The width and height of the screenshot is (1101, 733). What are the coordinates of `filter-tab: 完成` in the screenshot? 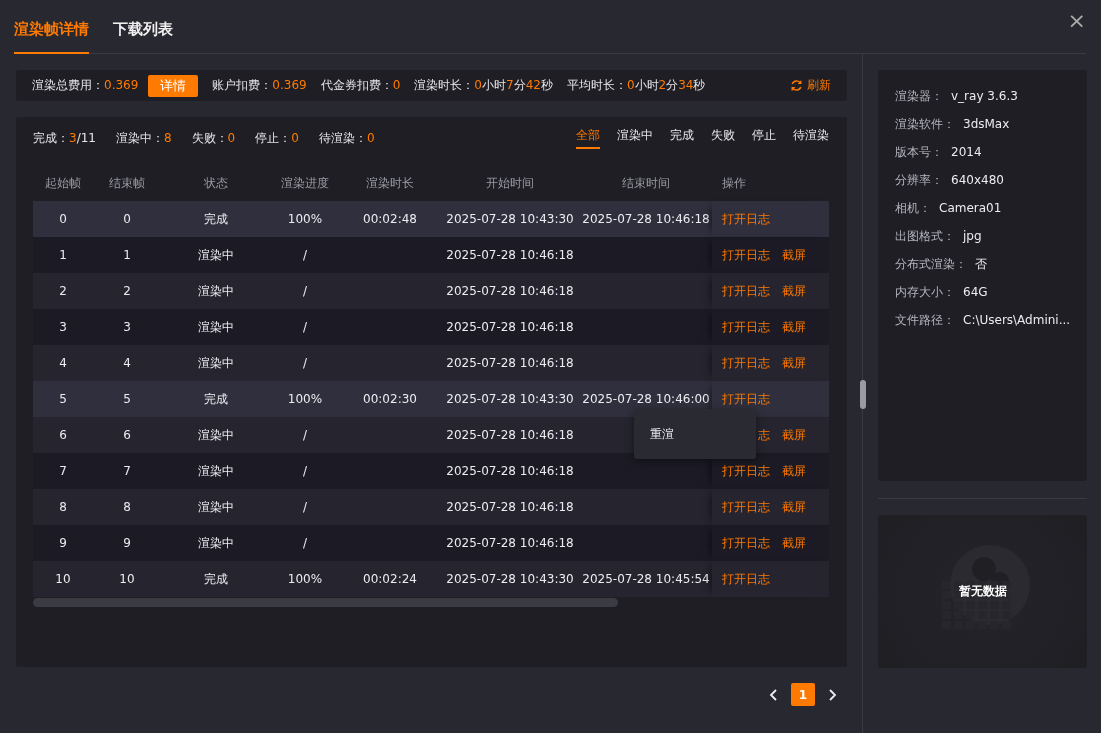 It's located at (682, 138).